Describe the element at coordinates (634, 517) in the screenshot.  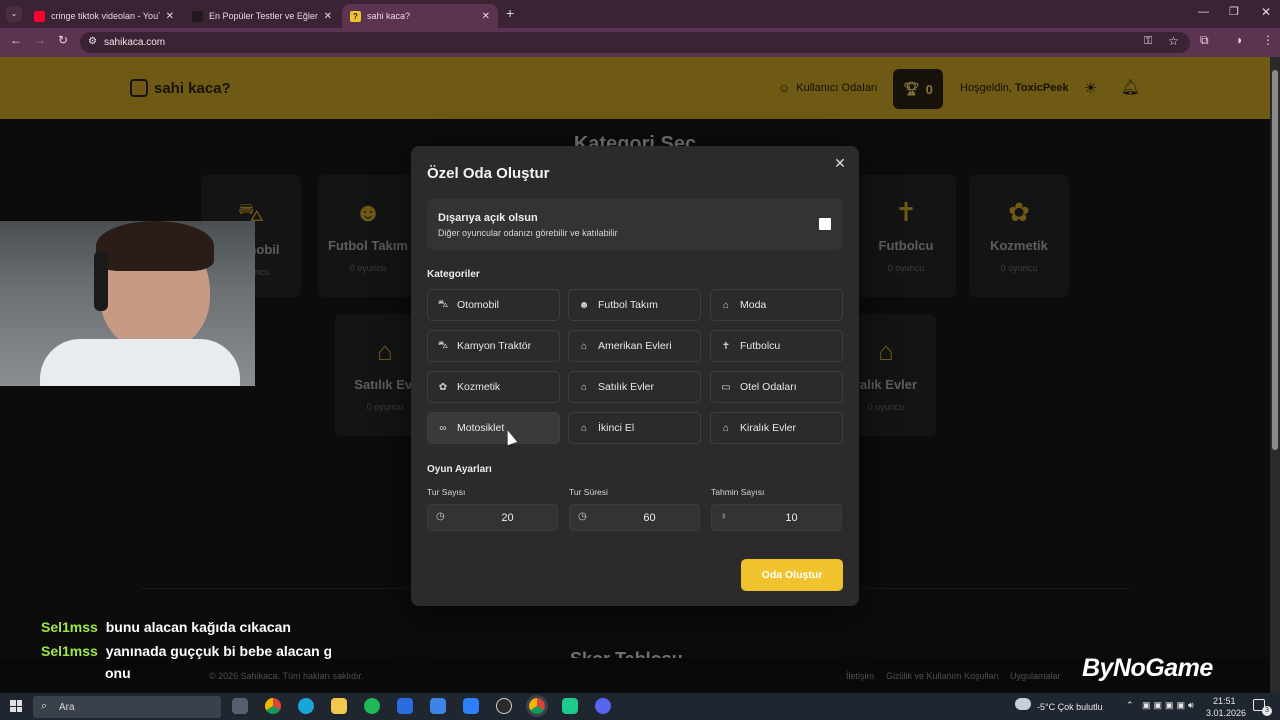
I see `round-time-input: ◷ 60` at that location.